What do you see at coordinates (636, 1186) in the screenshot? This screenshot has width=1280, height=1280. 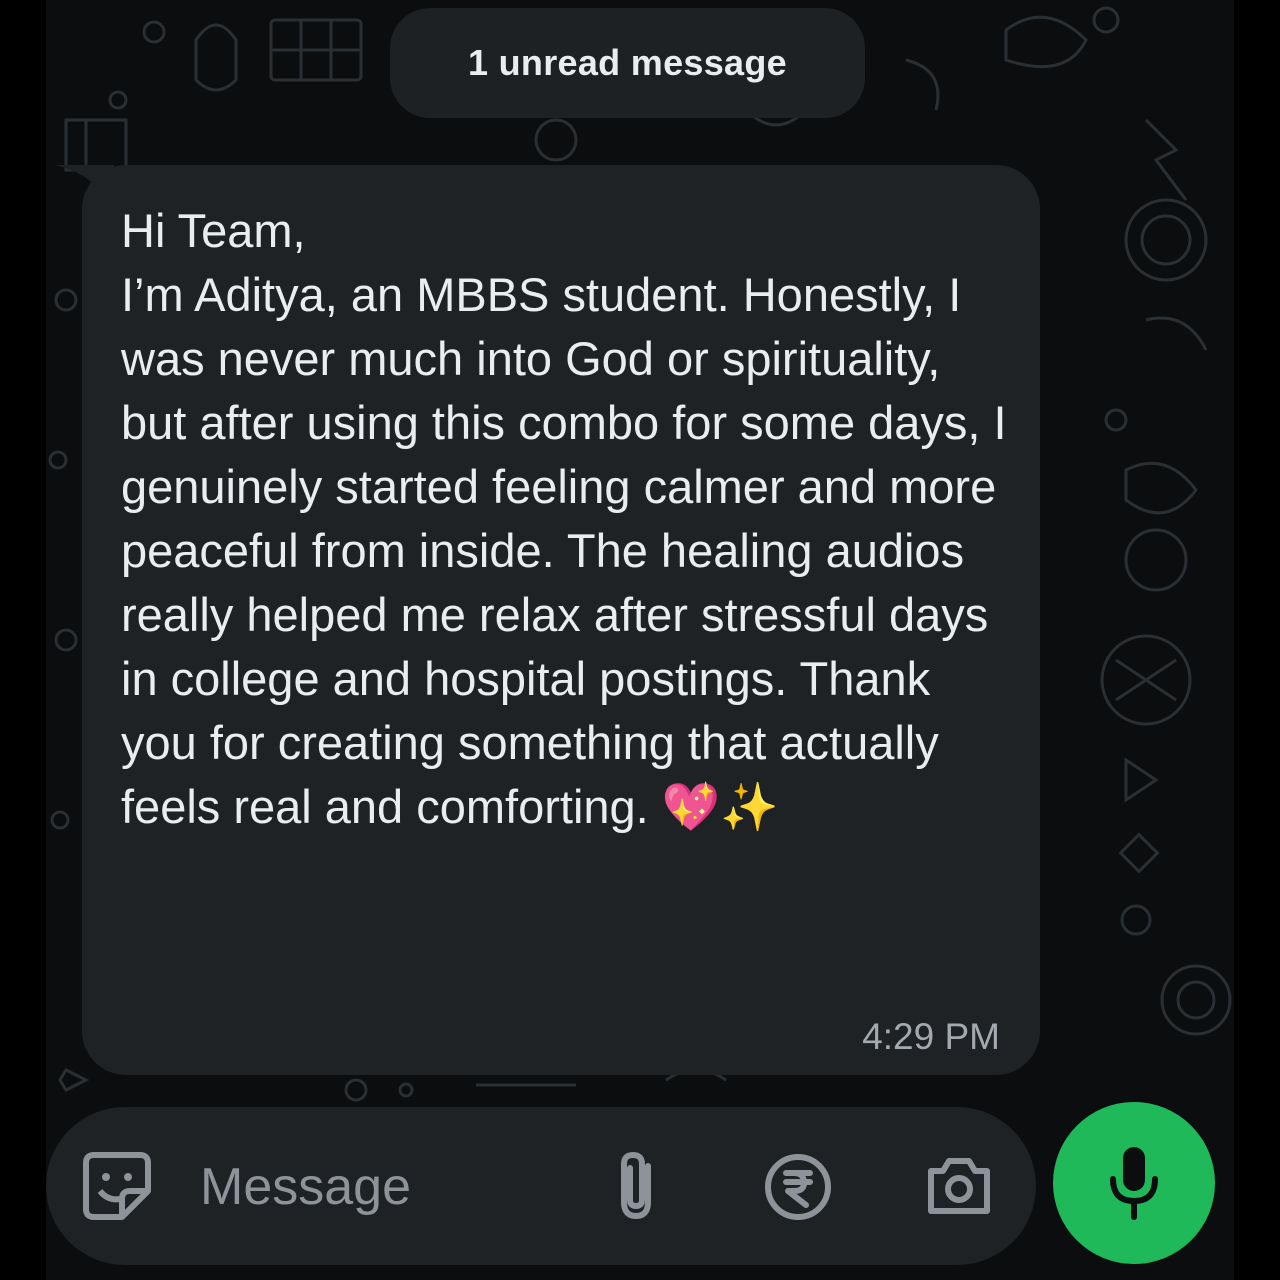 I see `attach-icon` at bounding box center [636, 1186].